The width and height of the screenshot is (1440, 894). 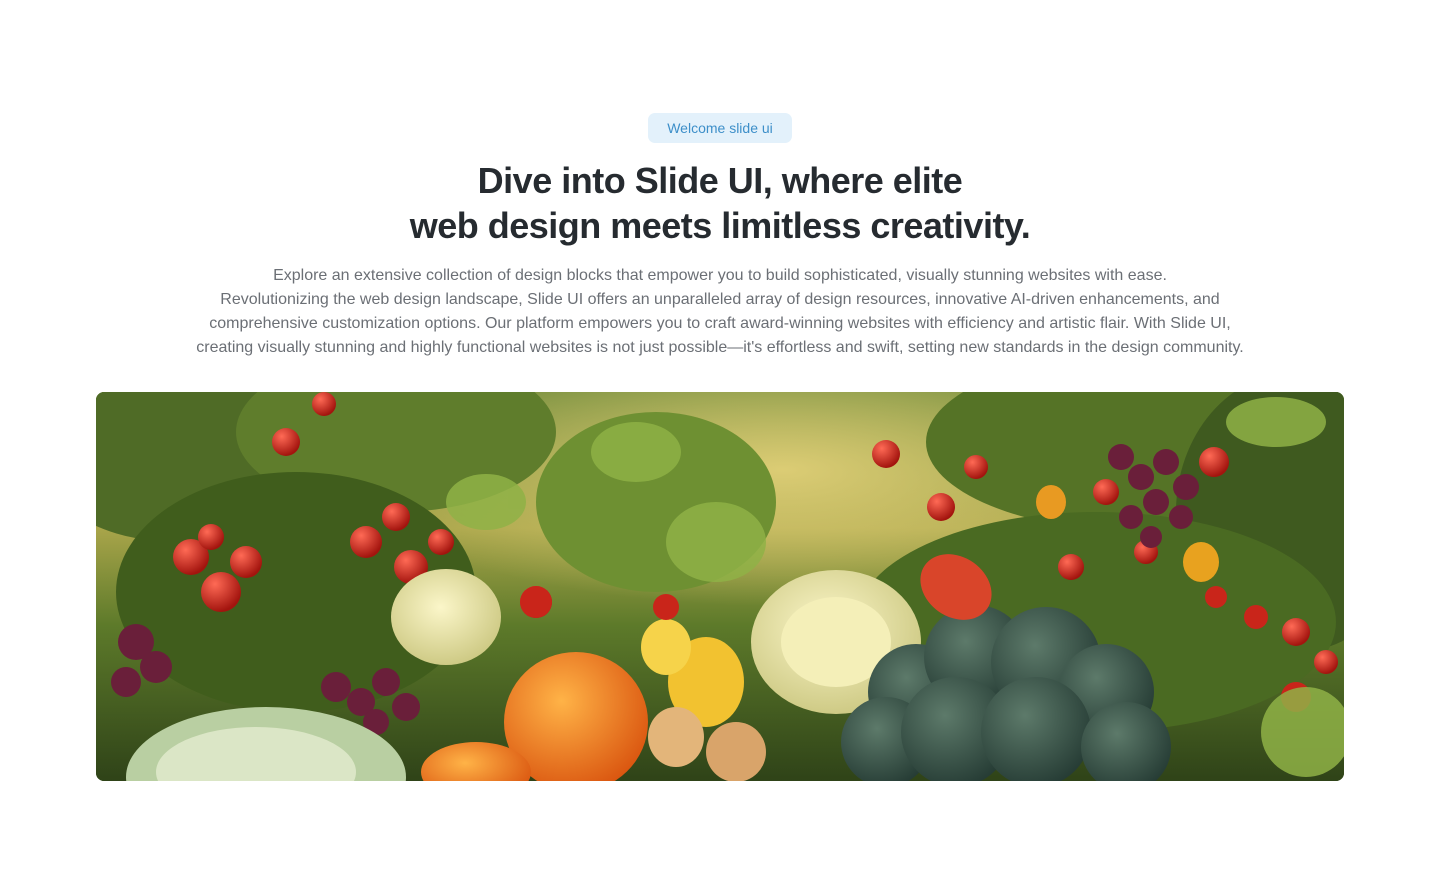 What do you see at coordinates (720, 180) in the screenshot?
I see `title-line-1: Dive into Slide UI, where elite` at bounding box center [720, 180].